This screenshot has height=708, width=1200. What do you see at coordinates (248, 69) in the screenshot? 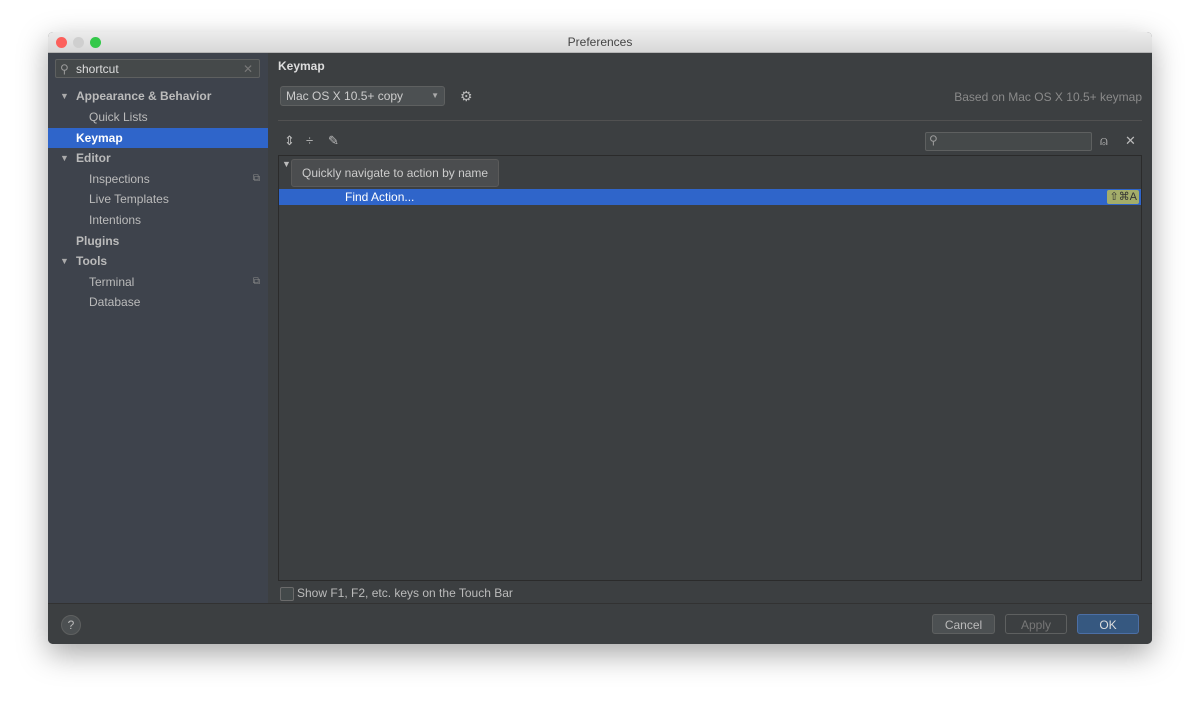
I see `clear-icon: ✕` at bounding box center [248, 69].